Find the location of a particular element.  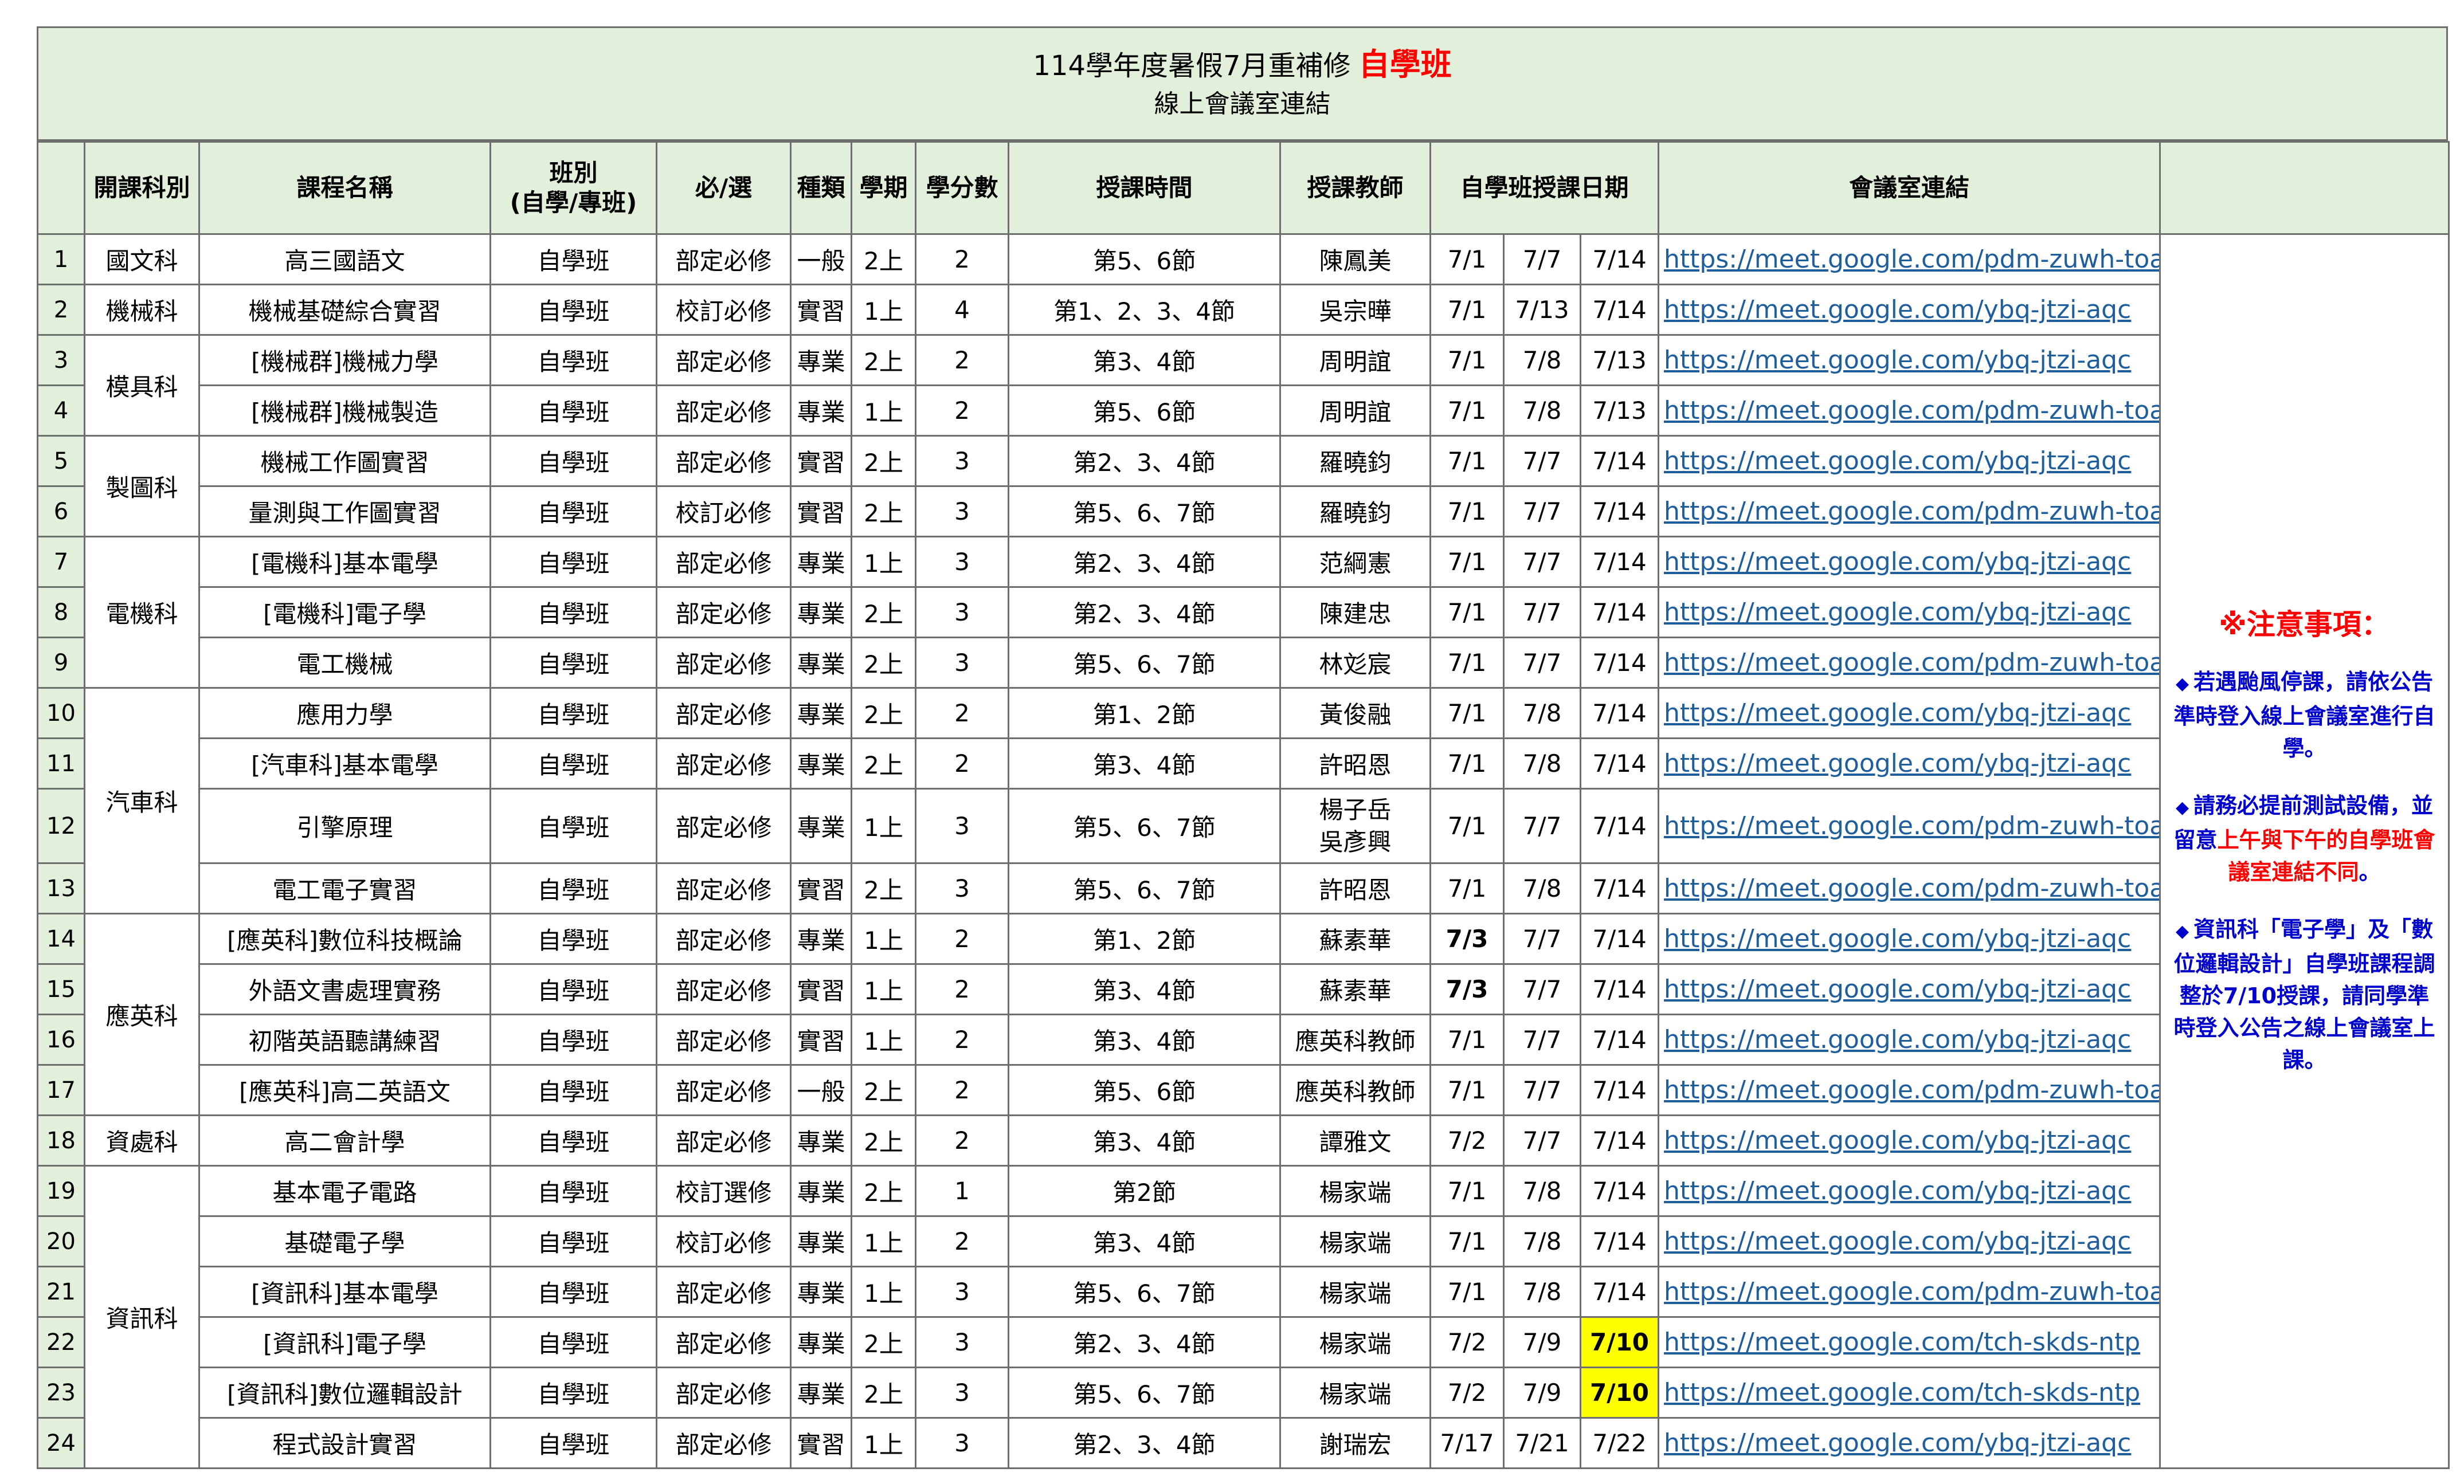

page-subtitle: 線上會議室連結 is located at coordinates (1243, 104).